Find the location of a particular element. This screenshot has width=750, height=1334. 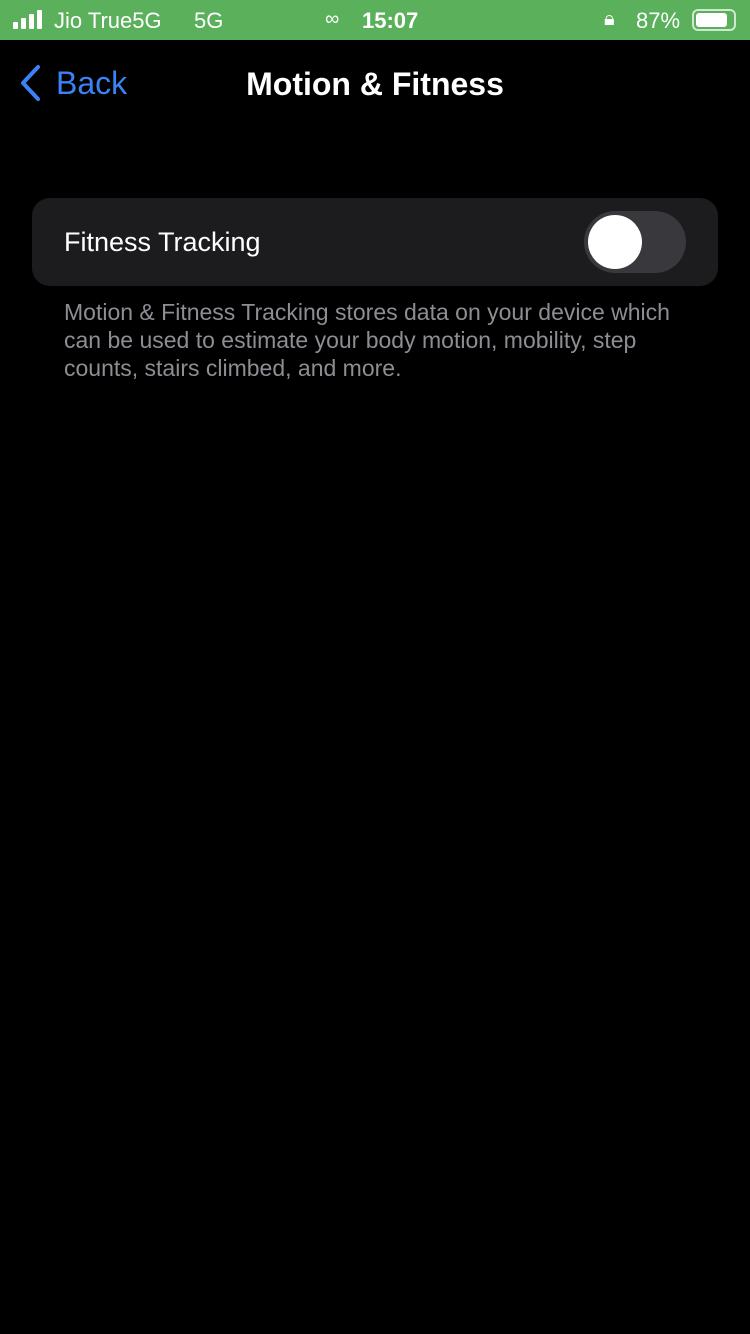

status-bar: Jio True5G 5G ∞ 15:07 🔒︎ 87% is located at coordinates (375, 20).